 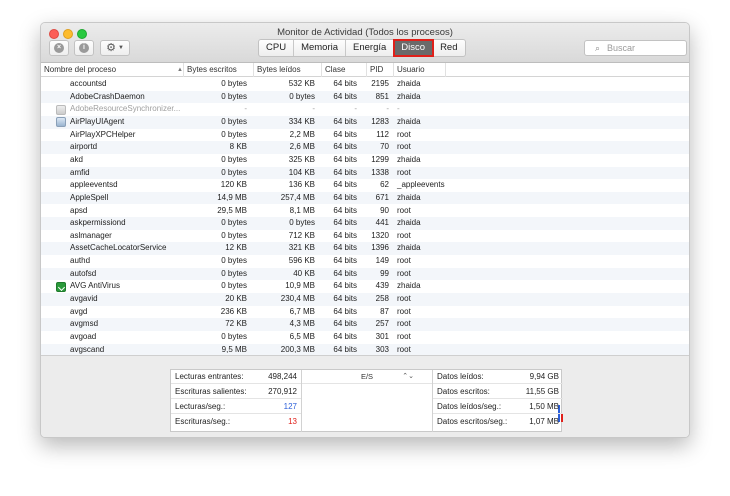 I want to click on cell-process-name: AdobeCrashDaemon, so click(x=107, y=96).